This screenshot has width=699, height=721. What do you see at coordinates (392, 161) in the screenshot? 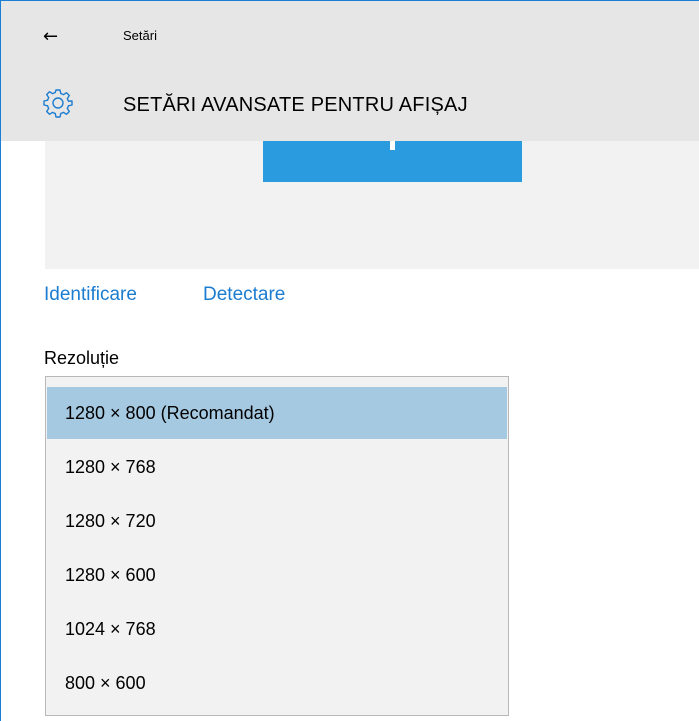
I see `monitor-1-tile` at bounding box center [392, 161].